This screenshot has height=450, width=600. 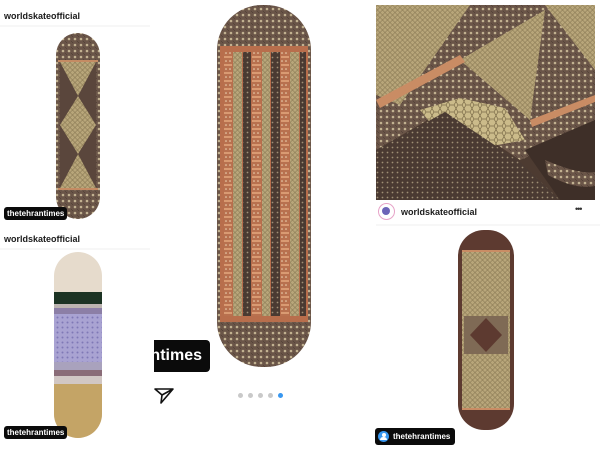 I want to click on skateboard-deck-color-bands, so click(x=78, y=345).